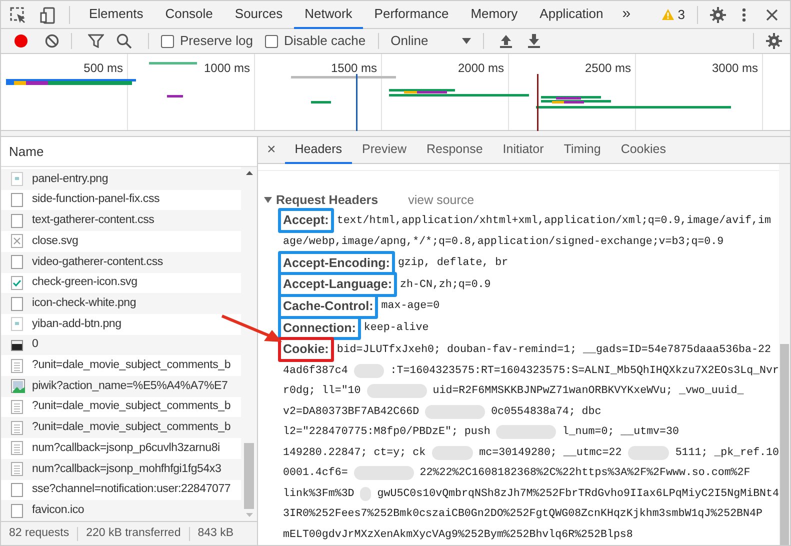 The image size is (791, 546). What do you see at coordinates (571, 14) in the screenshot?
I see `panel-tab: Application` at bounding box center [571, 14].